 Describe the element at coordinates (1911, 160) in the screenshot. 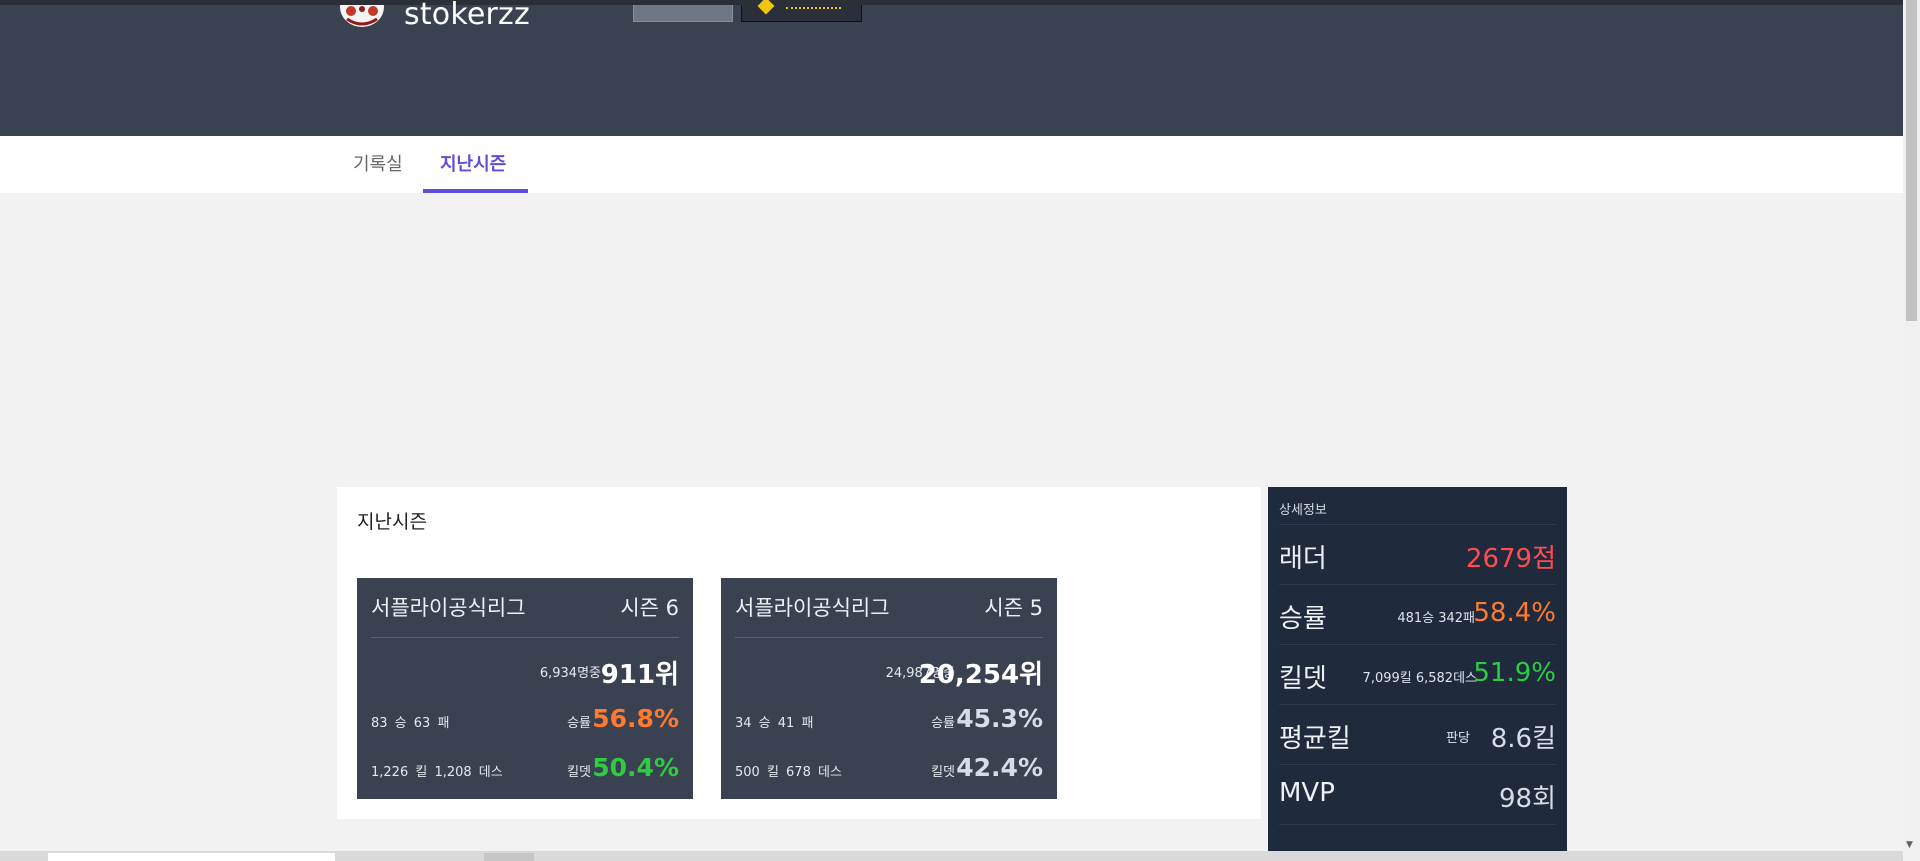

I see `vertical-scrollbar-thumb` at that location.